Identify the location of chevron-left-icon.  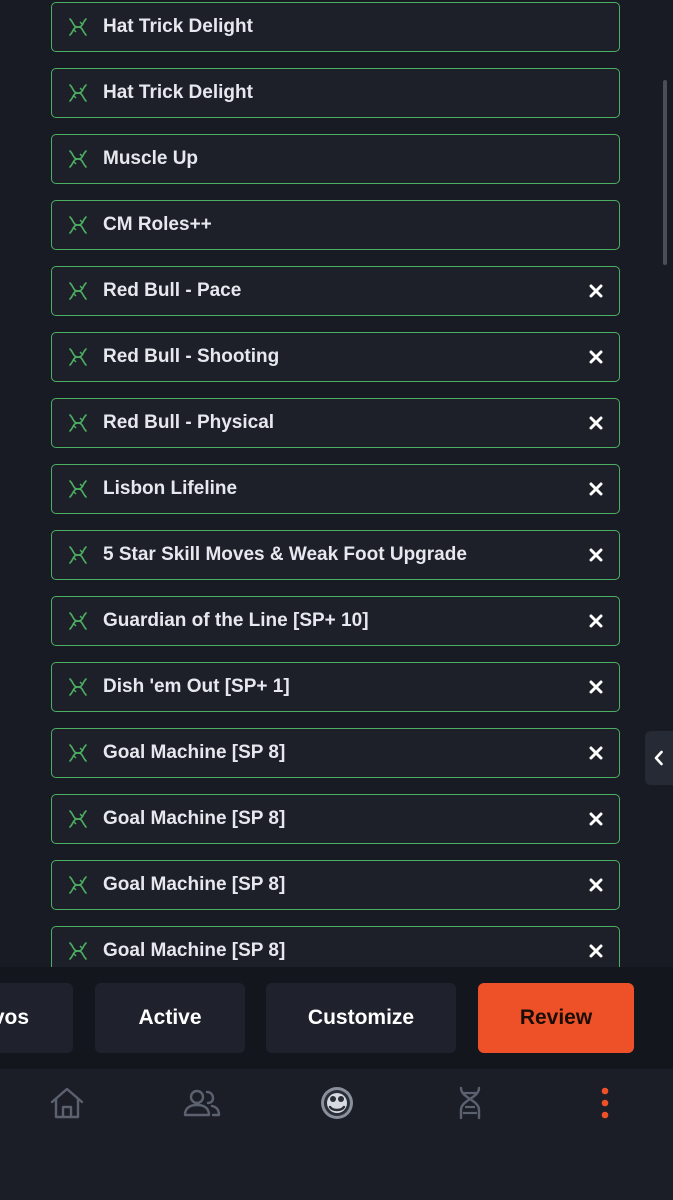
(658, 758).